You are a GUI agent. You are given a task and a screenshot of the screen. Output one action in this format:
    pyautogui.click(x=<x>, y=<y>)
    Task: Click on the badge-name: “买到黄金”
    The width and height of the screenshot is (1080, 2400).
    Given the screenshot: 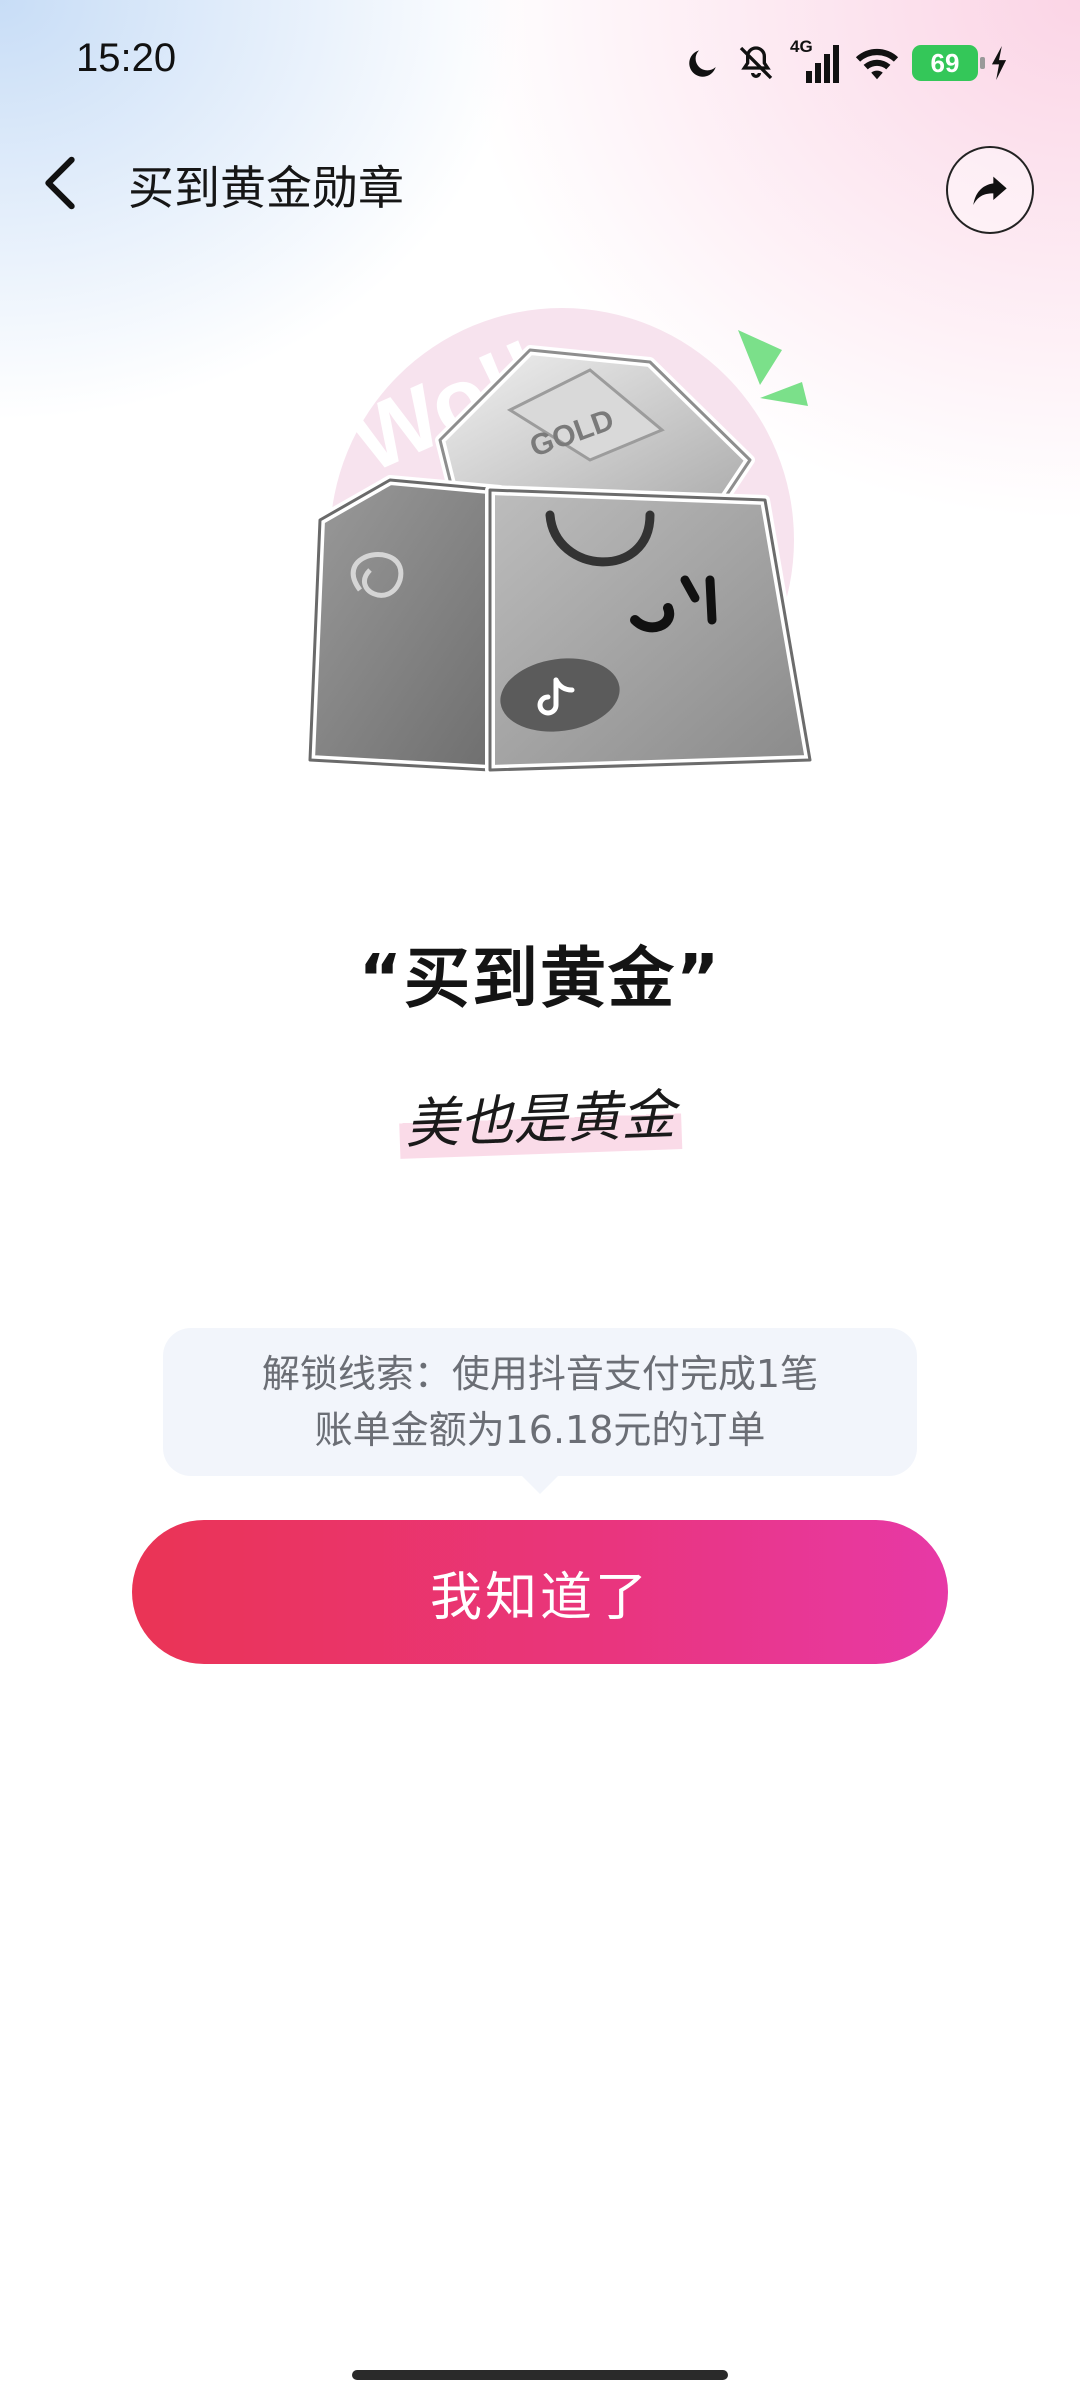 What is the action you would take?
    pyautogui.click(x=540, y=978)
    